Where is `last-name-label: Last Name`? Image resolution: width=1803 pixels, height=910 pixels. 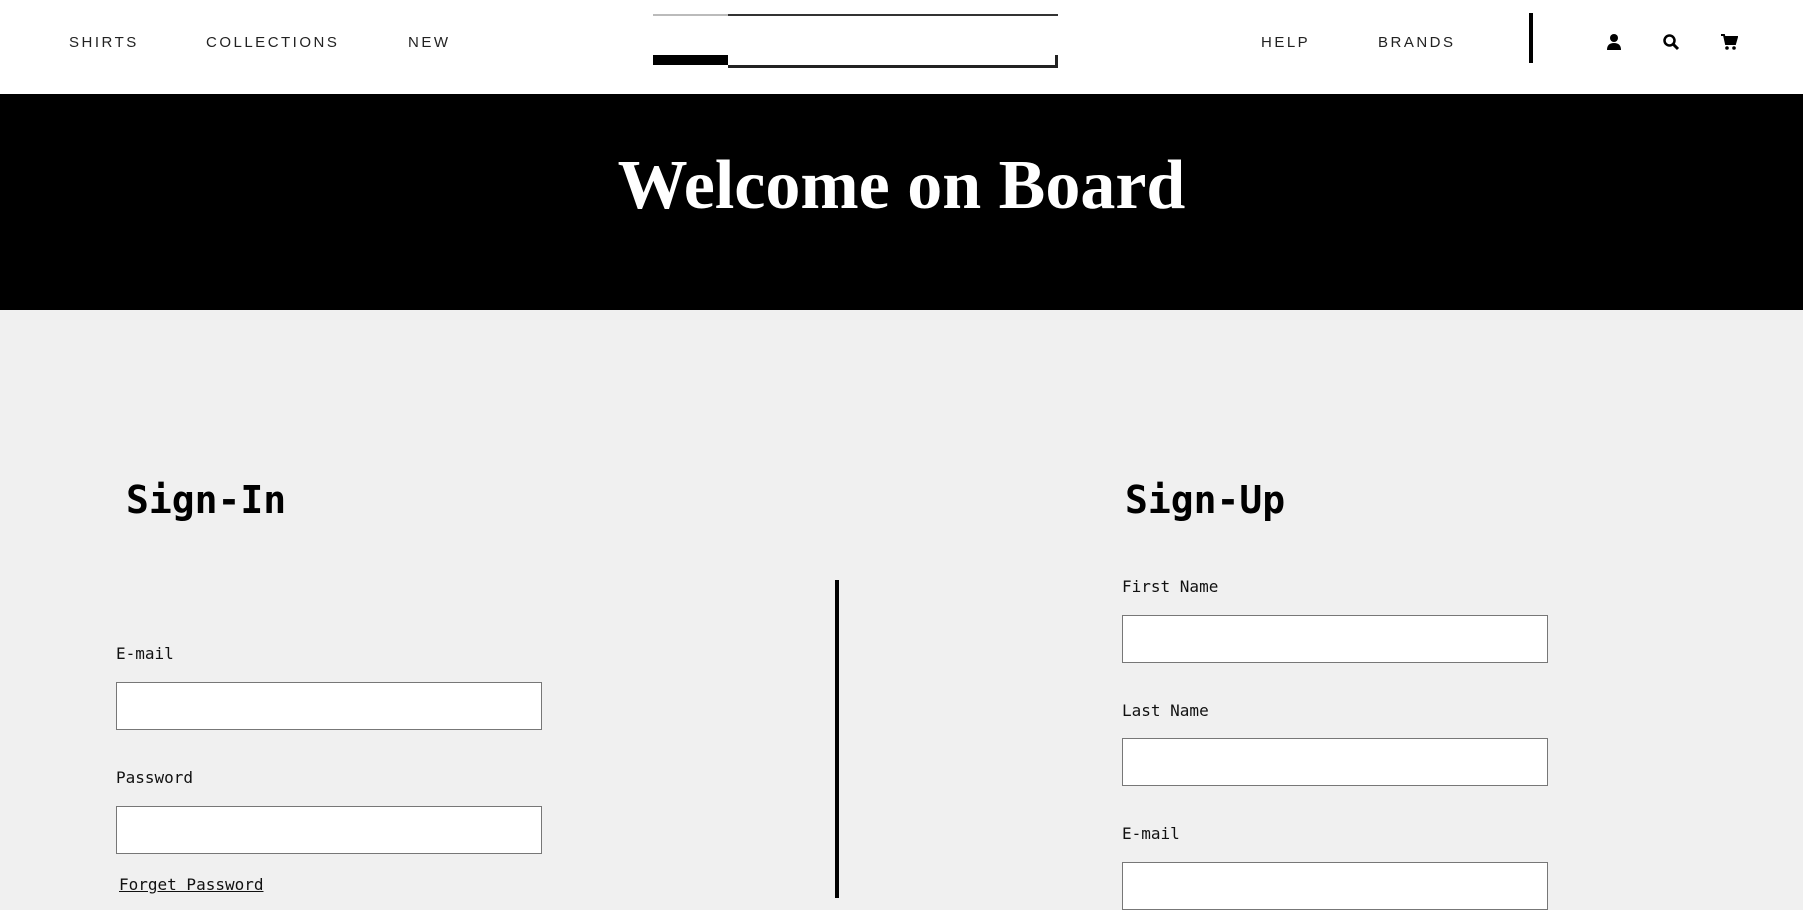 last-name-label: Last Name is located at coordinates (1165, 710).